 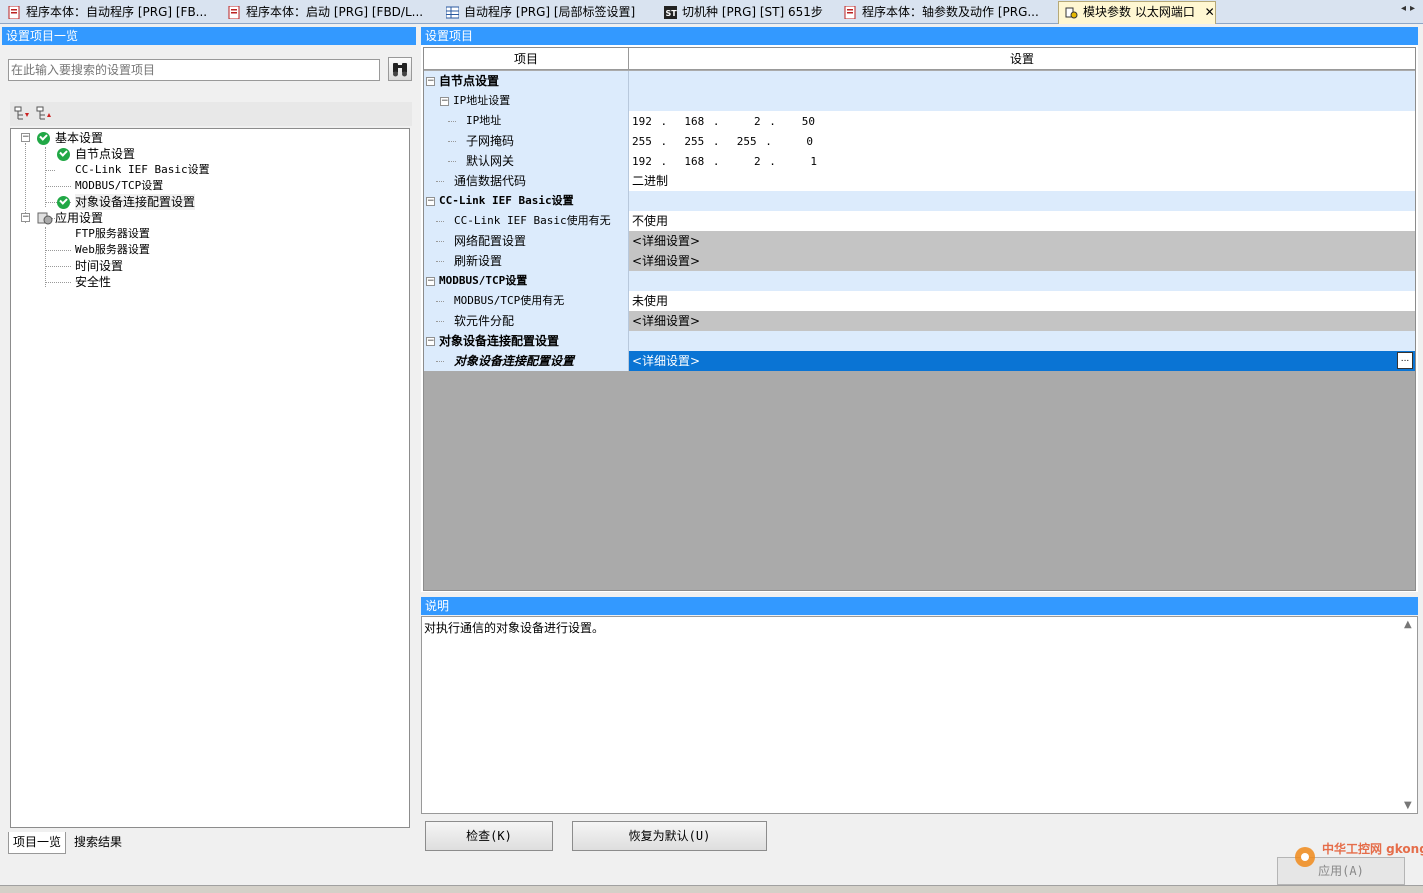 I want to click on settings-row: − 自节点设置, so click(x=919, y=81).